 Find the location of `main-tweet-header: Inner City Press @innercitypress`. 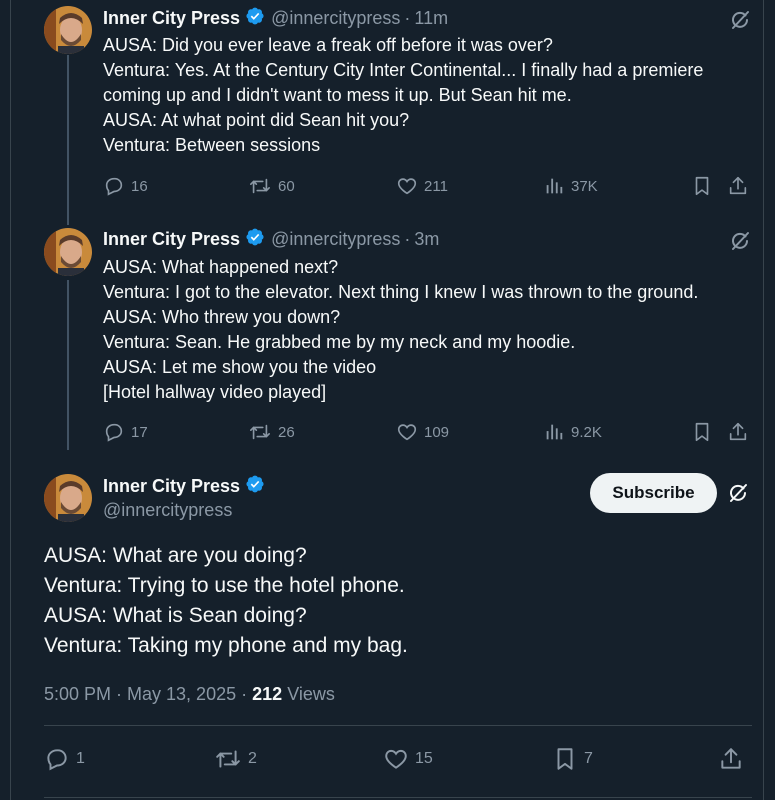

main-tweet-header: Inner City Press @innercitypress is located at coordinates (187, 497).